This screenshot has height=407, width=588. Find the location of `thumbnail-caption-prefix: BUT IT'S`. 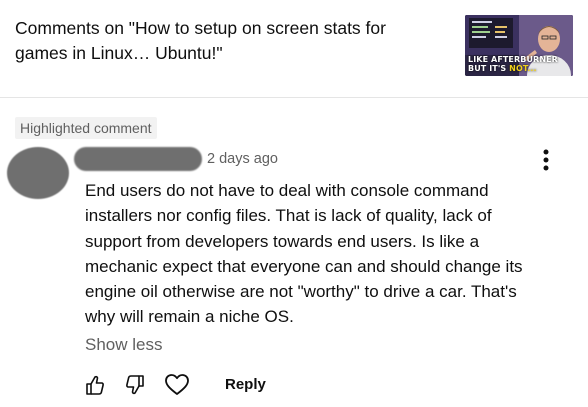

thumbnail-caption-prefix: BUT IT'S is located at coordinates (489, 68).